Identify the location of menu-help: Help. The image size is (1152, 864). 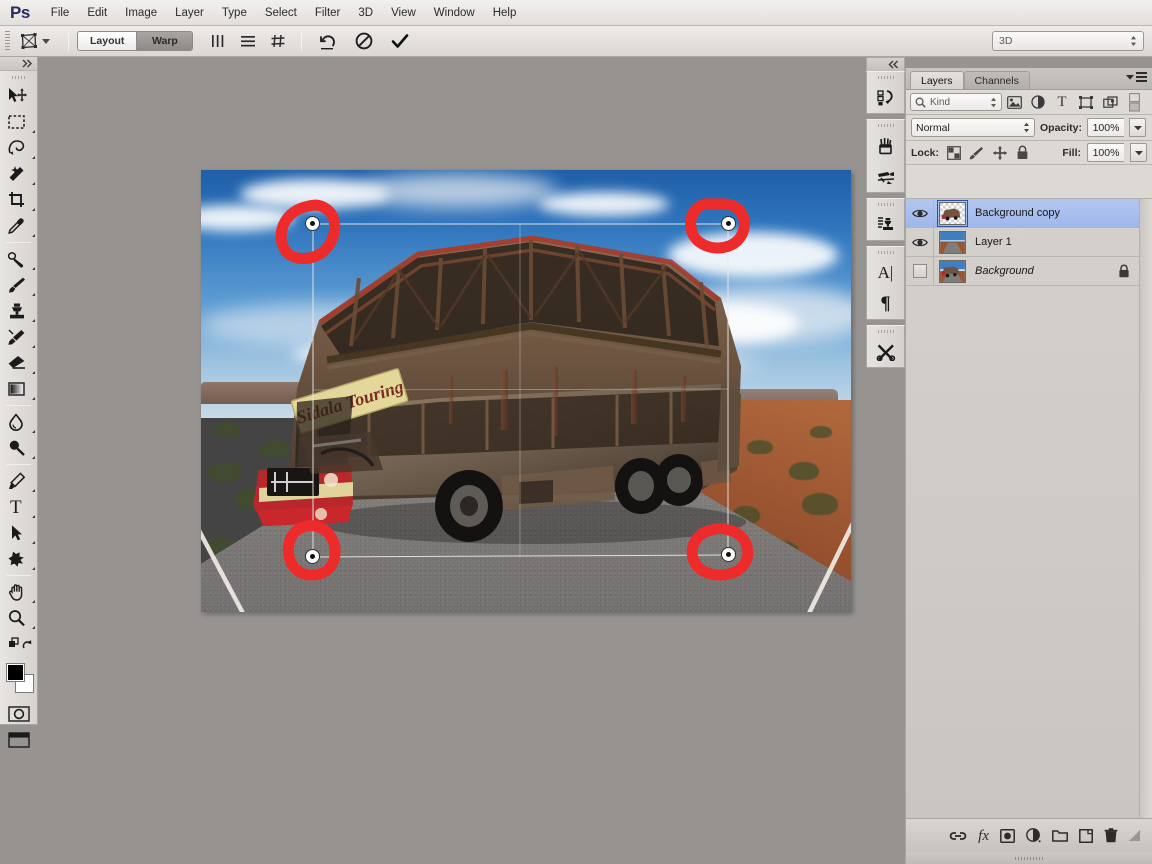
(505, 13).